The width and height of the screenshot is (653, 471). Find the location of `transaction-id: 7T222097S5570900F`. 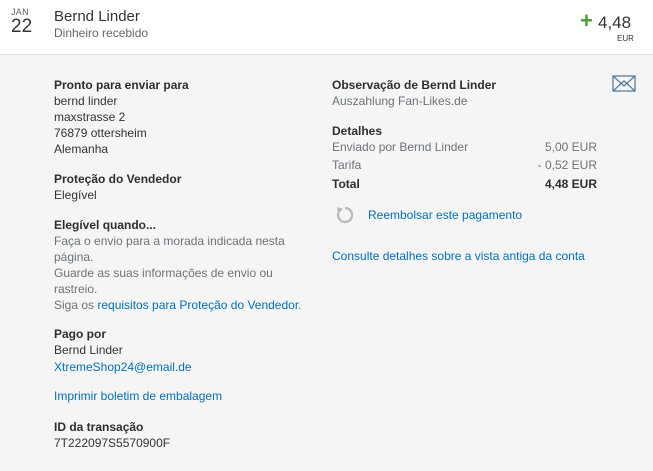

transaction-id: 7T222097S5570900F is located at coordinates (112, 443).